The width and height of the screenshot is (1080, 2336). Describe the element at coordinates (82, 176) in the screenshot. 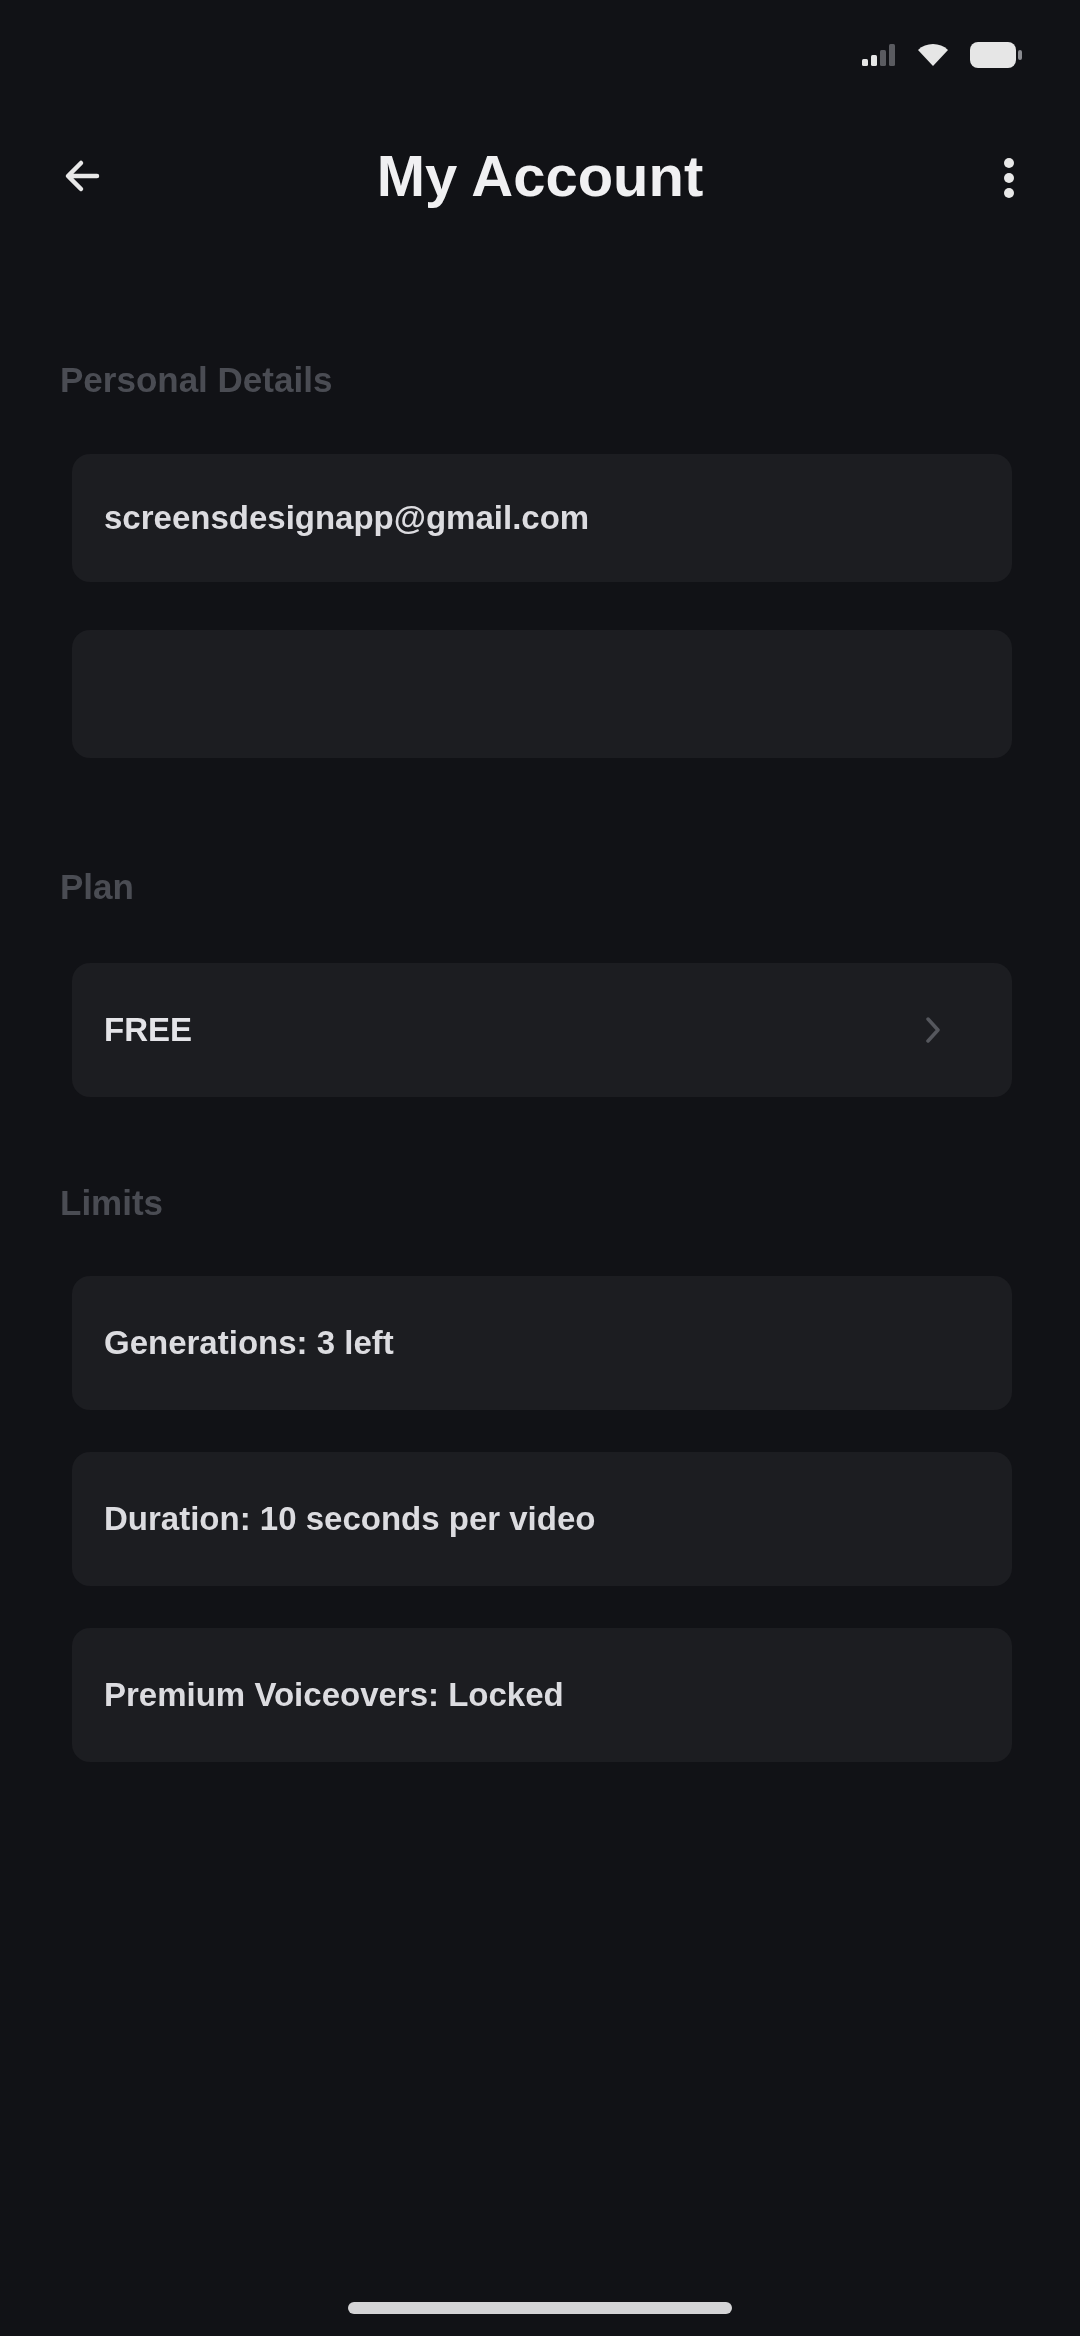

I see `arrow-left-icon` at that location.